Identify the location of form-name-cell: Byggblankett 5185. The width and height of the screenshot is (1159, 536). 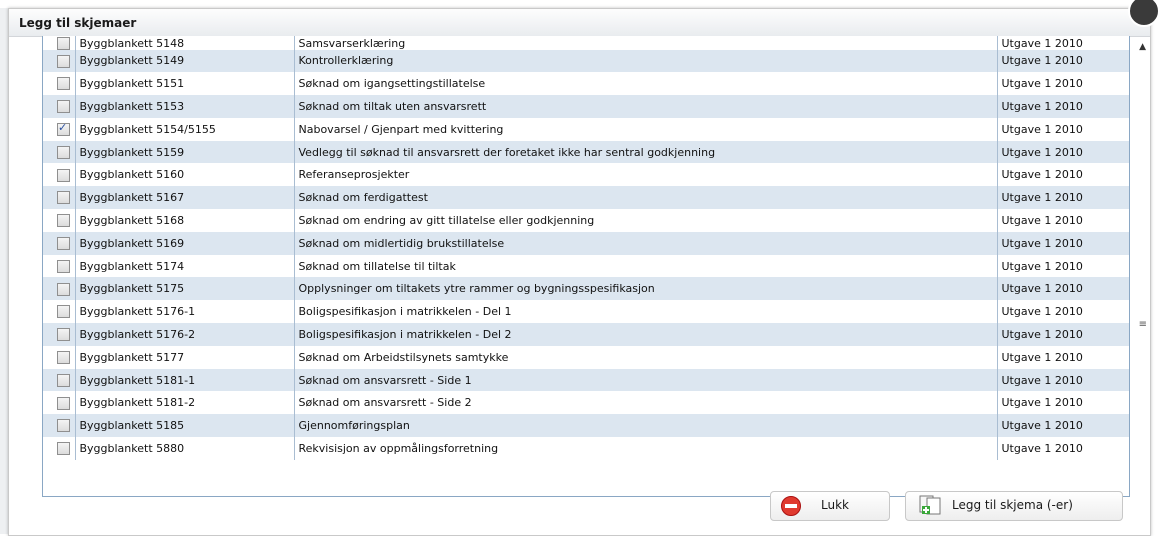
(184, 426).